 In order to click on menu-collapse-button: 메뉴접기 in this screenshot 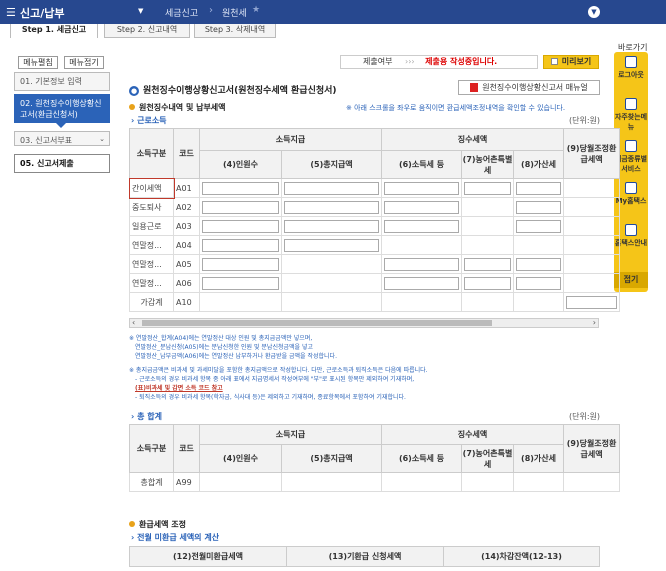, I will do `click(84, 62)`.